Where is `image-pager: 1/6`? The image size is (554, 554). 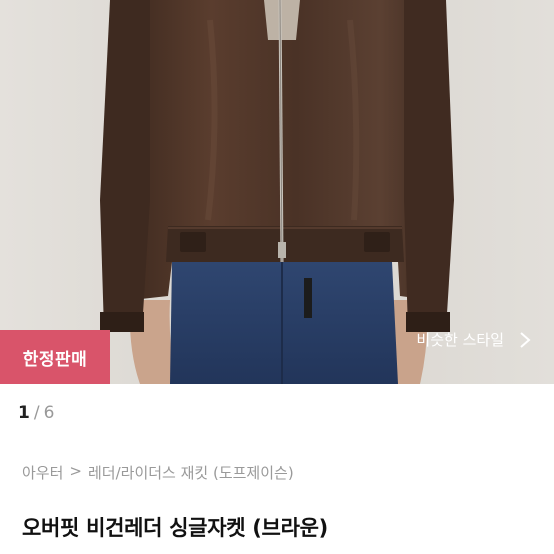 image-pager: 1/6 is located at coordinates (36, 413).